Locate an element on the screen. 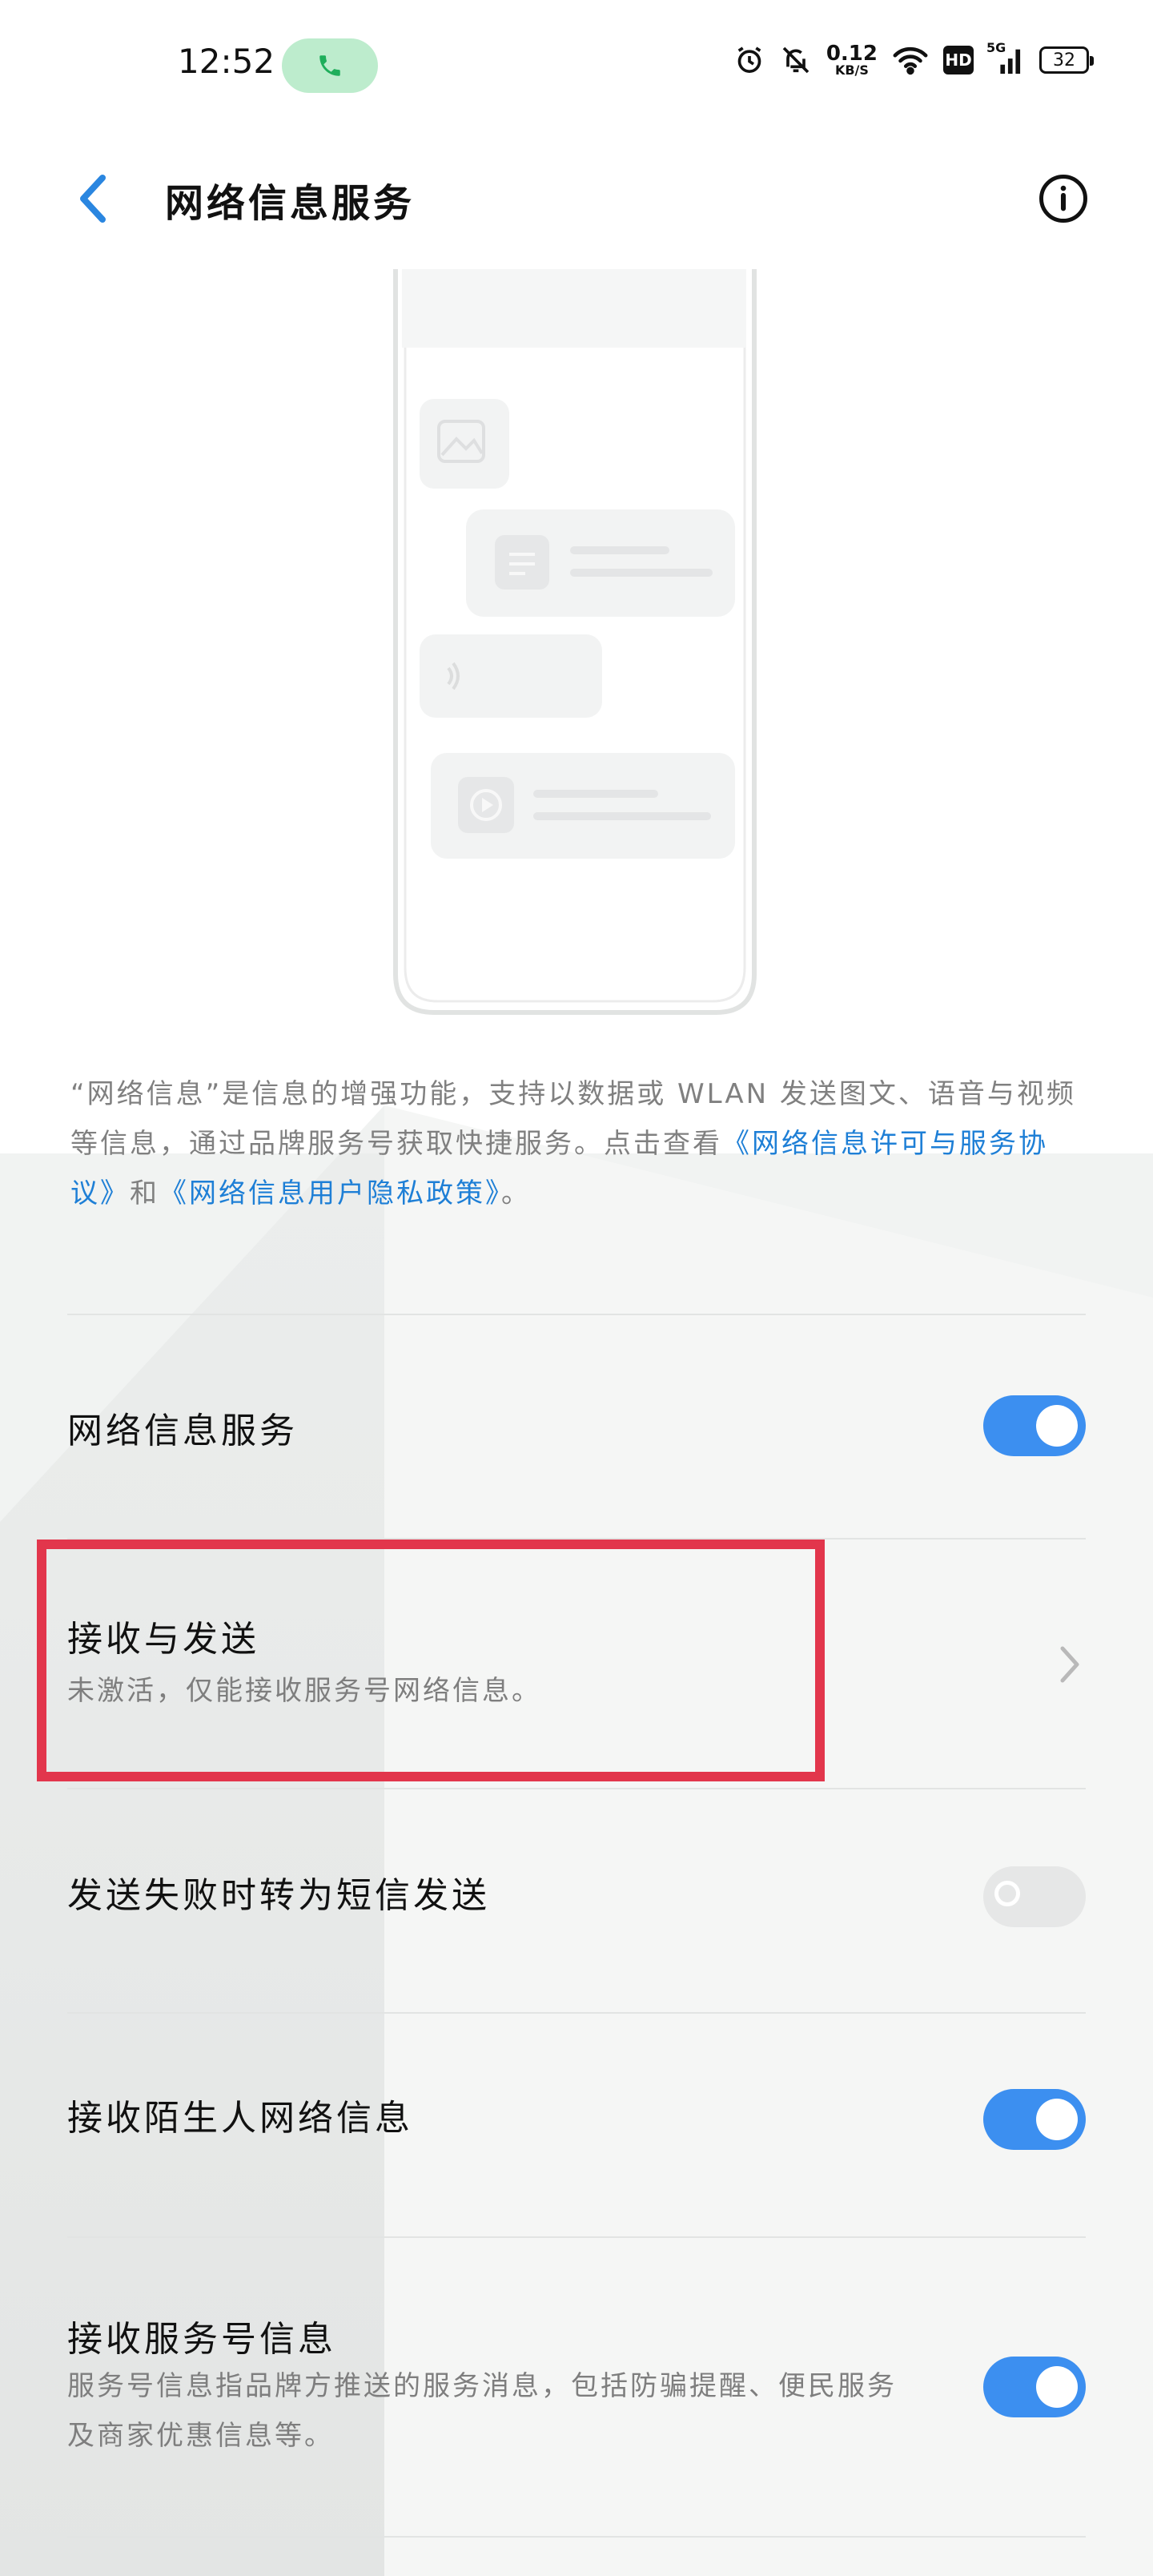  back-button is located at coordinates (93, 199).